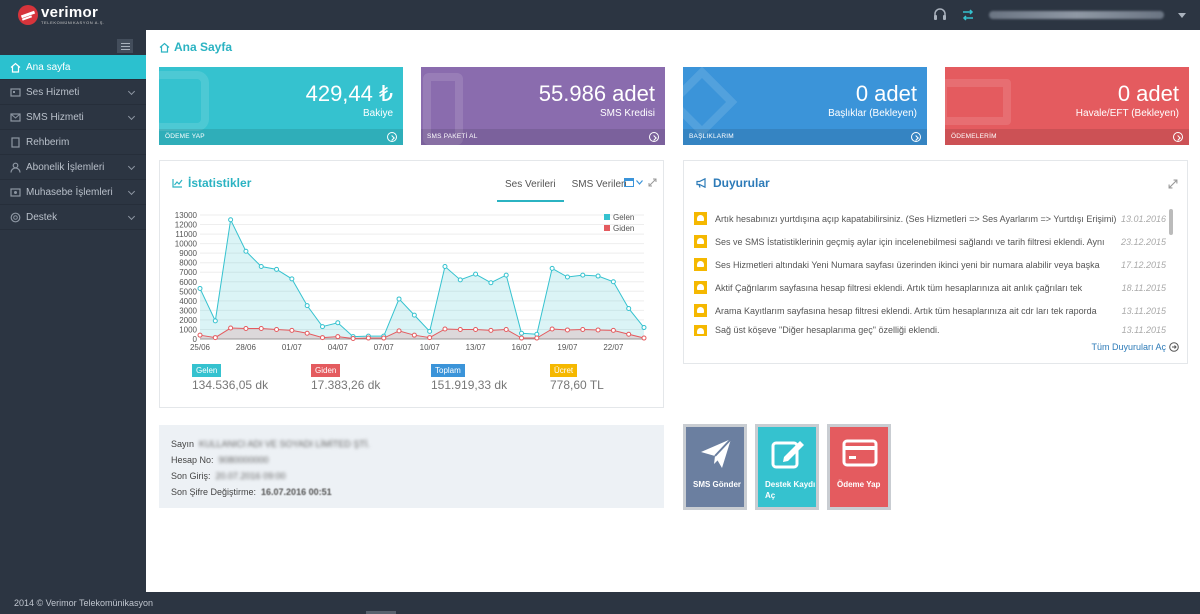  Describe the element at coordinates (192, 460) in the screenshot. I see `account-label: Hesap No:` at that location.